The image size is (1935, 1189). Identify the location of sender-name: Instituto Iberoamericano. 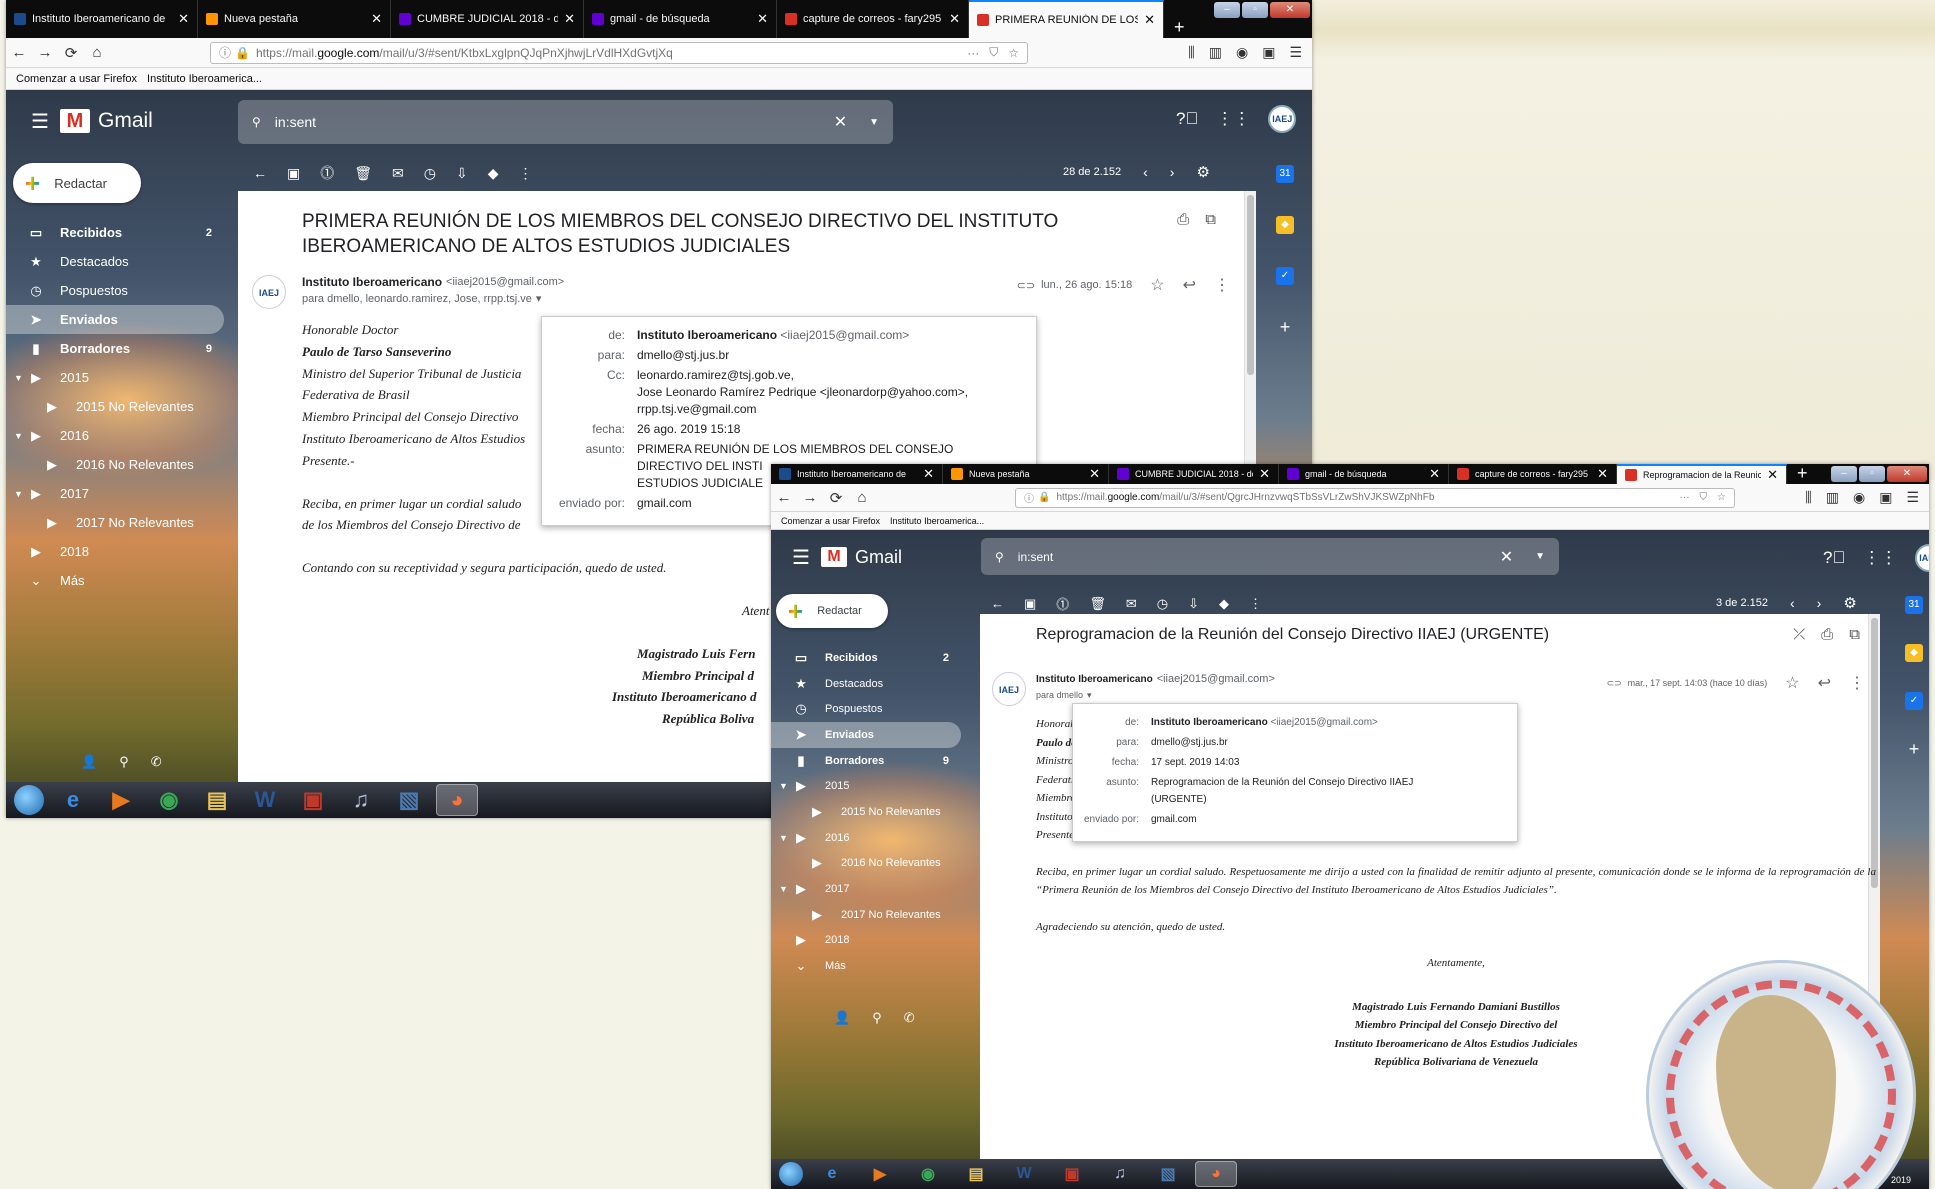
(1094, 679).